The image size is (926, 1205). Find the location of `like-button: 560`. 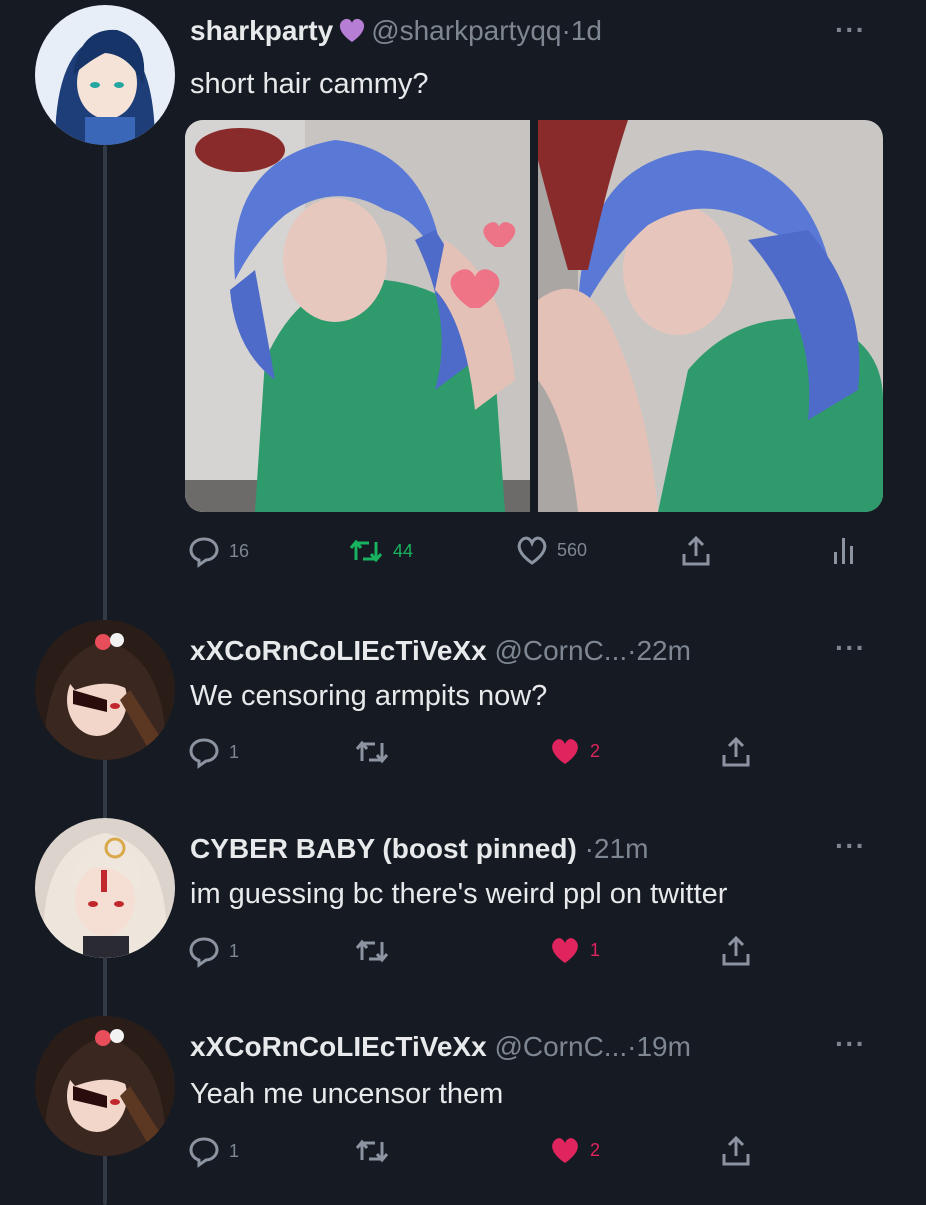

like-button: 560 is located at coordinates (551, 550).